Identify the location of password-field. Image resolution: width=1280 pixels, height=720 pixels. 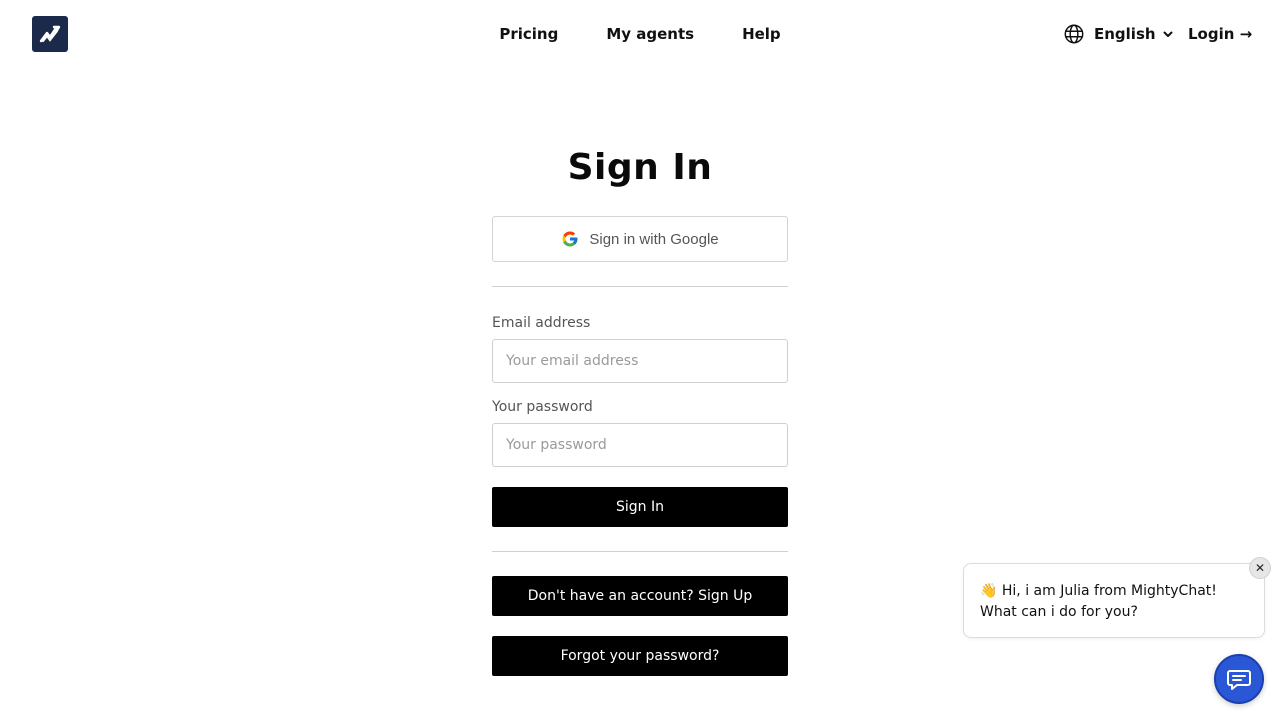
(640, 445).